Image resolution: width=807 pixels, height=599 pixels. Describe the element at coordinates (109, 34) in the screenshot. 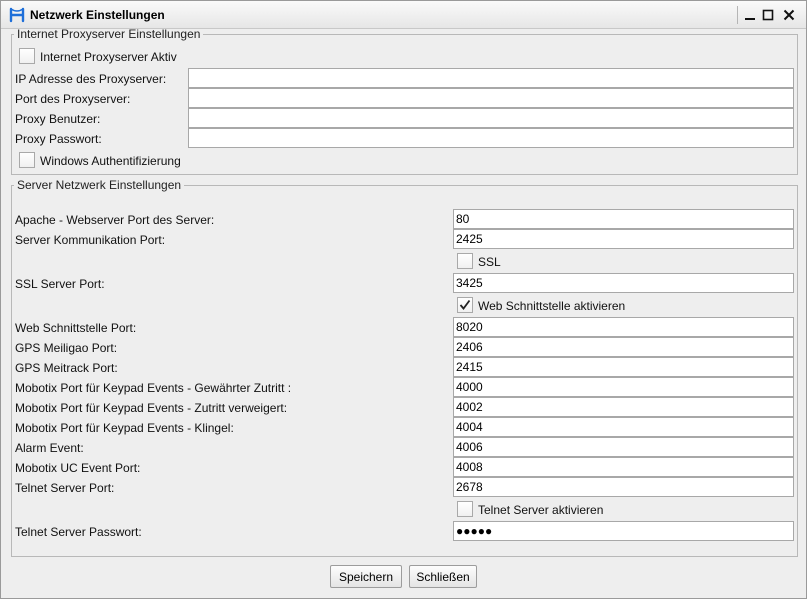

I see `proxy-group-legend: Internet Proxyserver Einstellungen` at that location.